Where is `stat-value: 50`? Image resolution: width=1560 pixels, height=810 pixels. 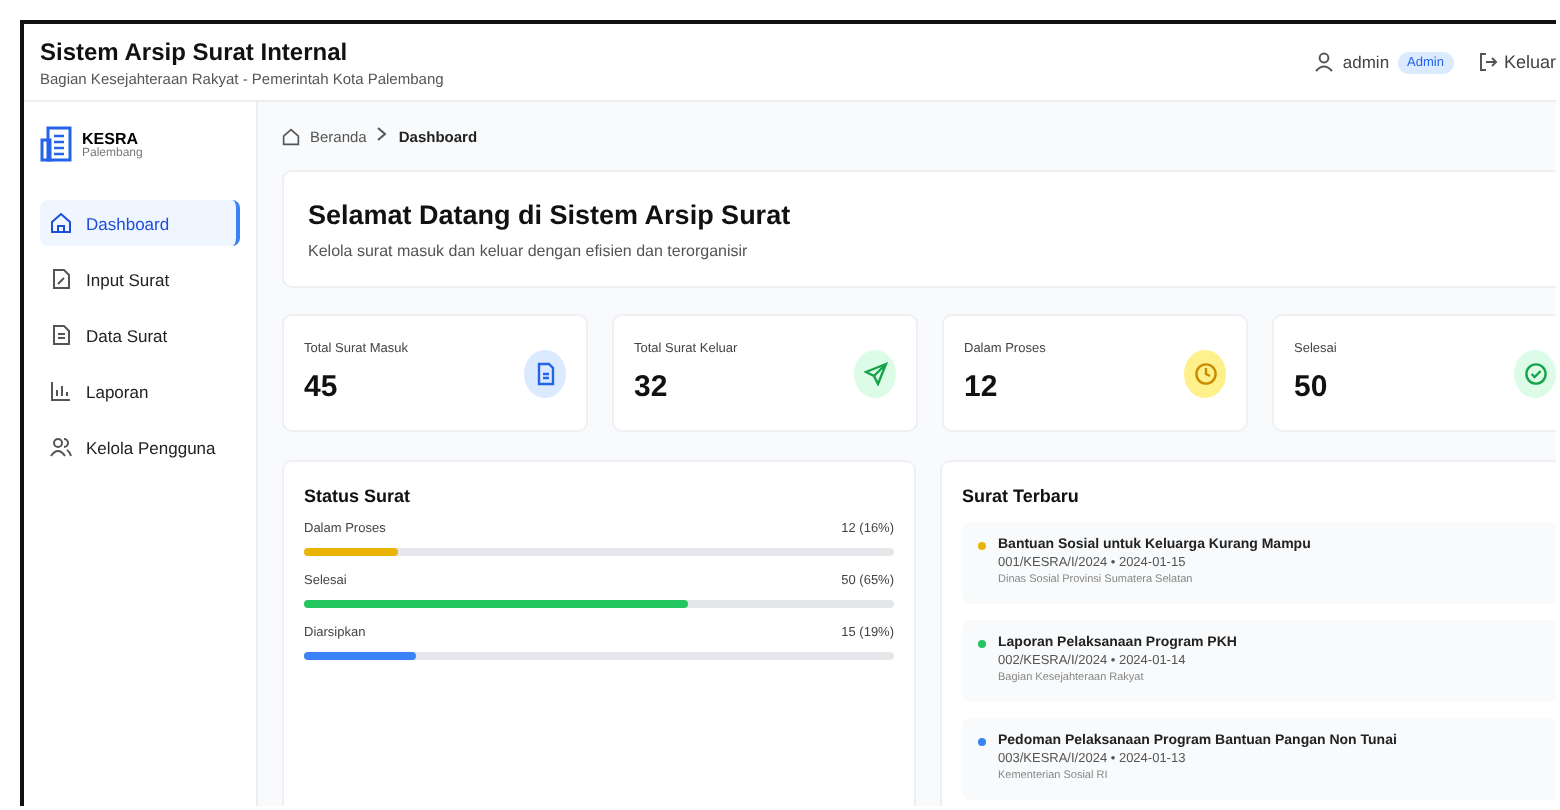 stat-value: 50 is located at coordinates (1312, 387).